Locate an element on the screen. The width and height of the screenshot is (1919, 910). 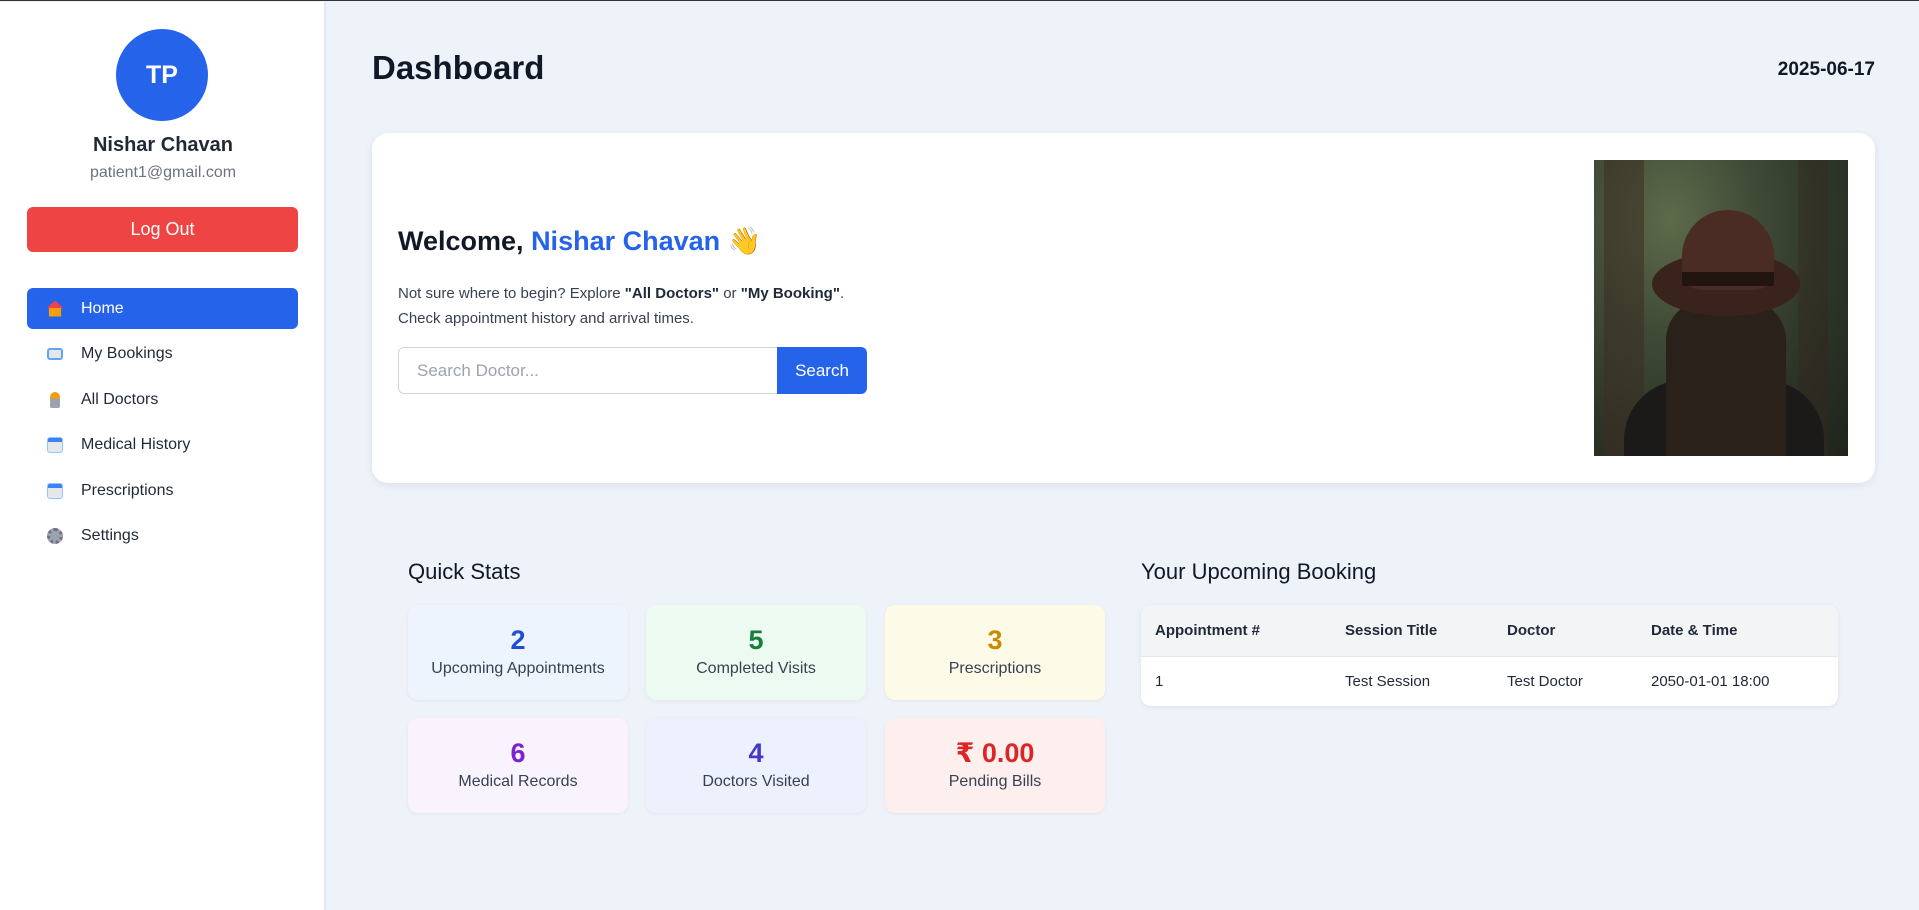
table-cell: 1 is located at coordinates (1159, 681).